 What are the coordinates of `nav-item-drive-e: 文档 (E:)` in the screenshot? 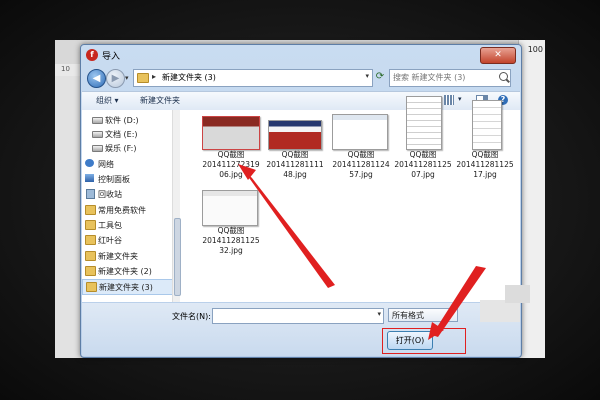 It's located at (127, 134).